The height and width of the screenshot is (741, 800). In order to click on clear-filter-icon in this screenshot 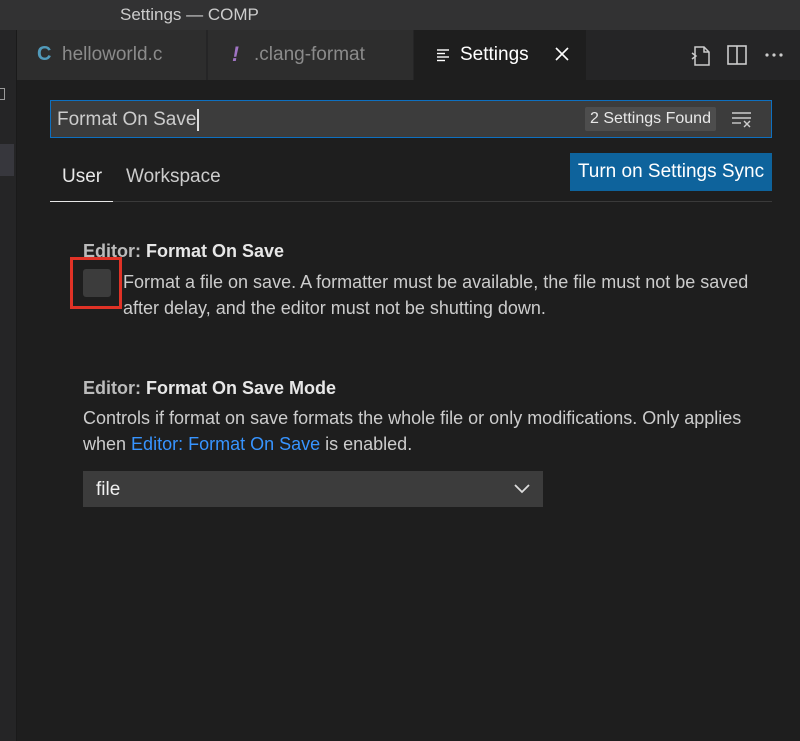, I will do `click(742, 121)`.